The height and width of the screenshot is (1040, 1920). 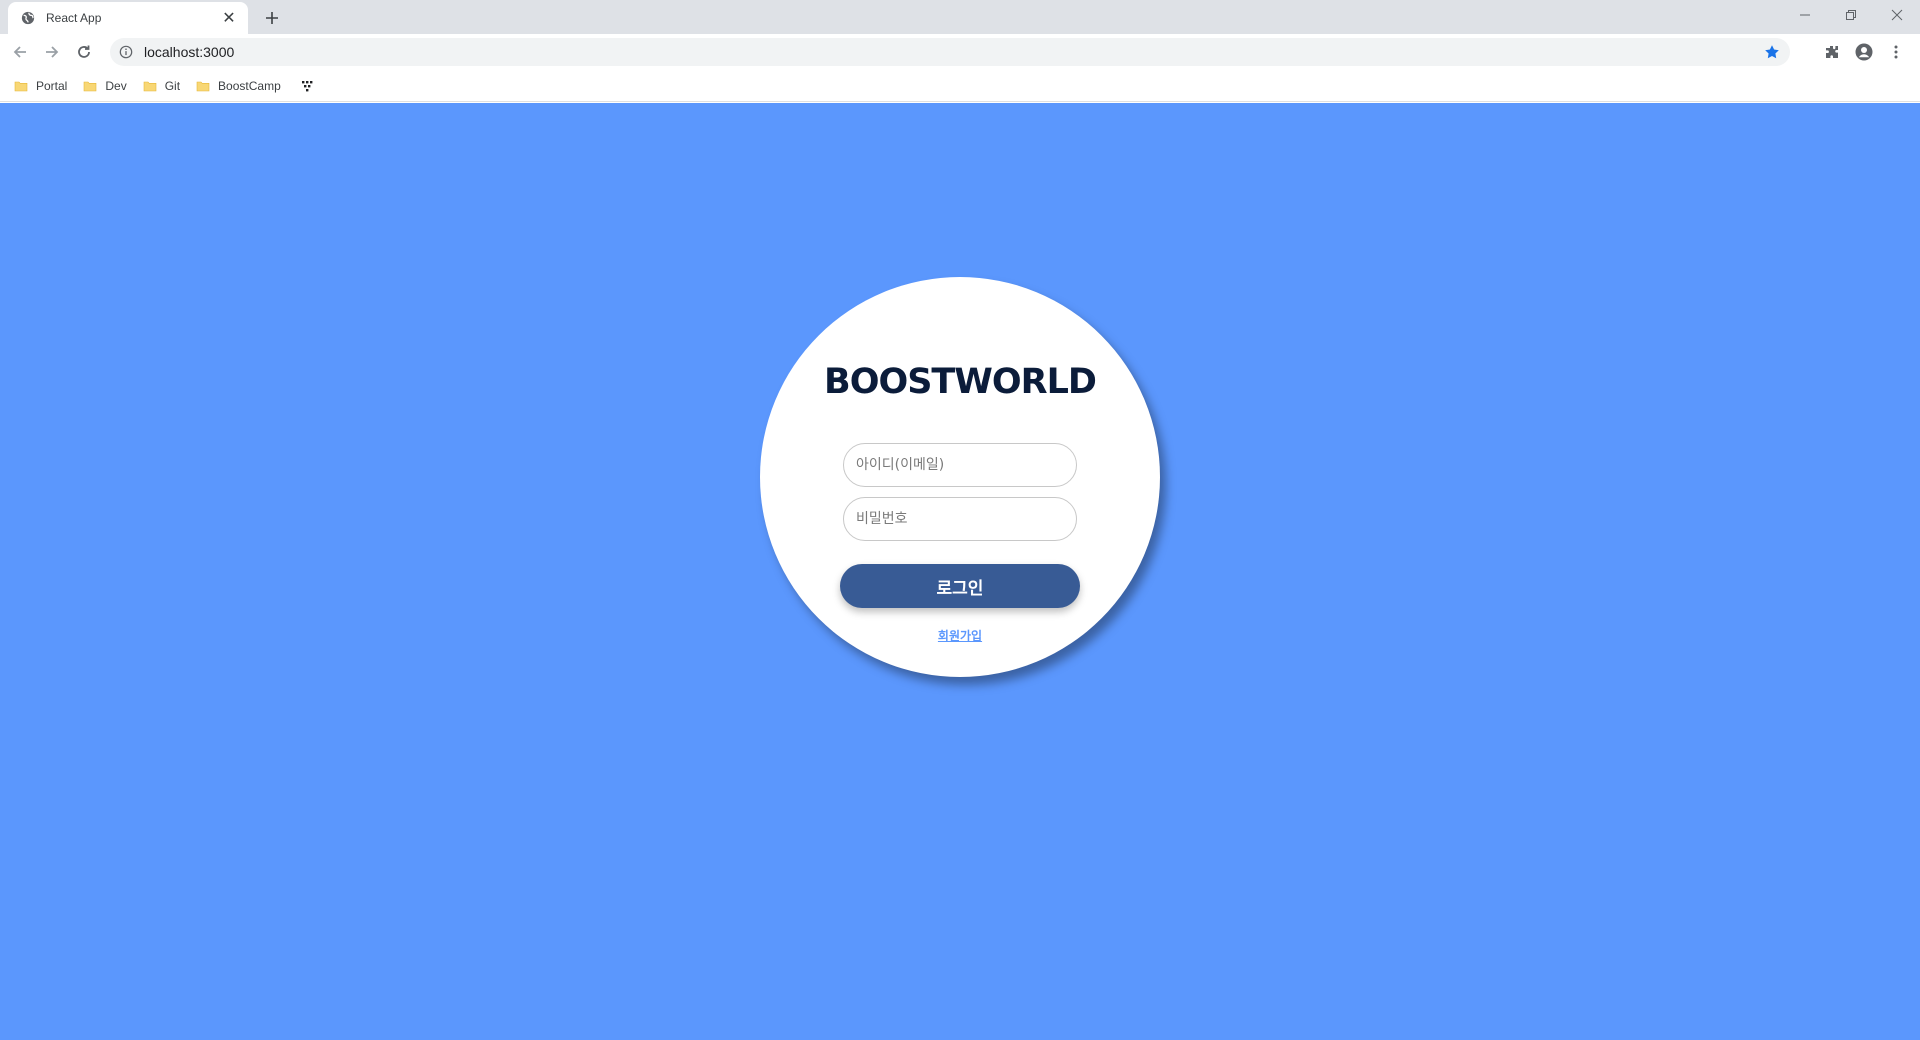 What do you see at coordinates (960, 382) in the screenshot?
I see `app-logo: BOOSTWORLD` at bounding box center [960, 382].